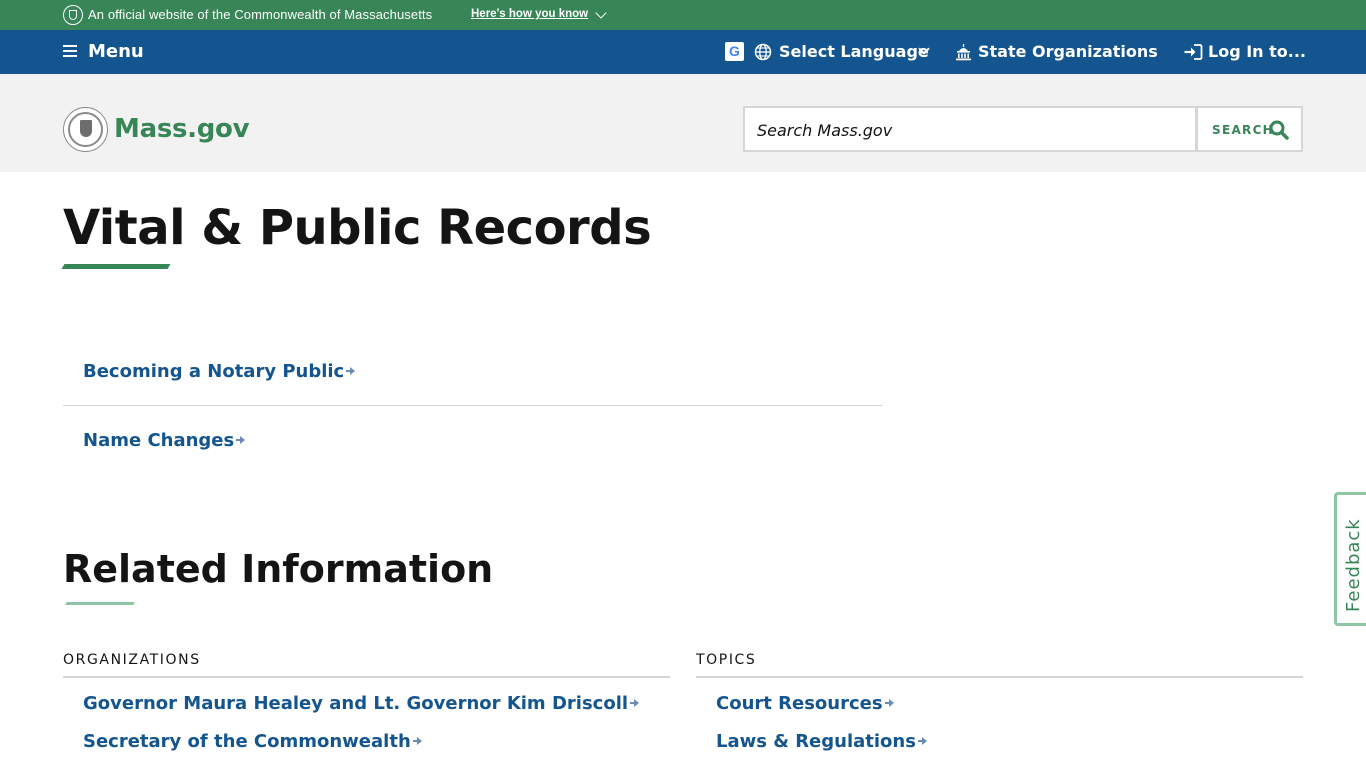 The width and height of the screenshot is (1366, 768). Describe the element at coordinates (854, 51) in the screenshot. I see `select-language-button: Select Language` at that location.